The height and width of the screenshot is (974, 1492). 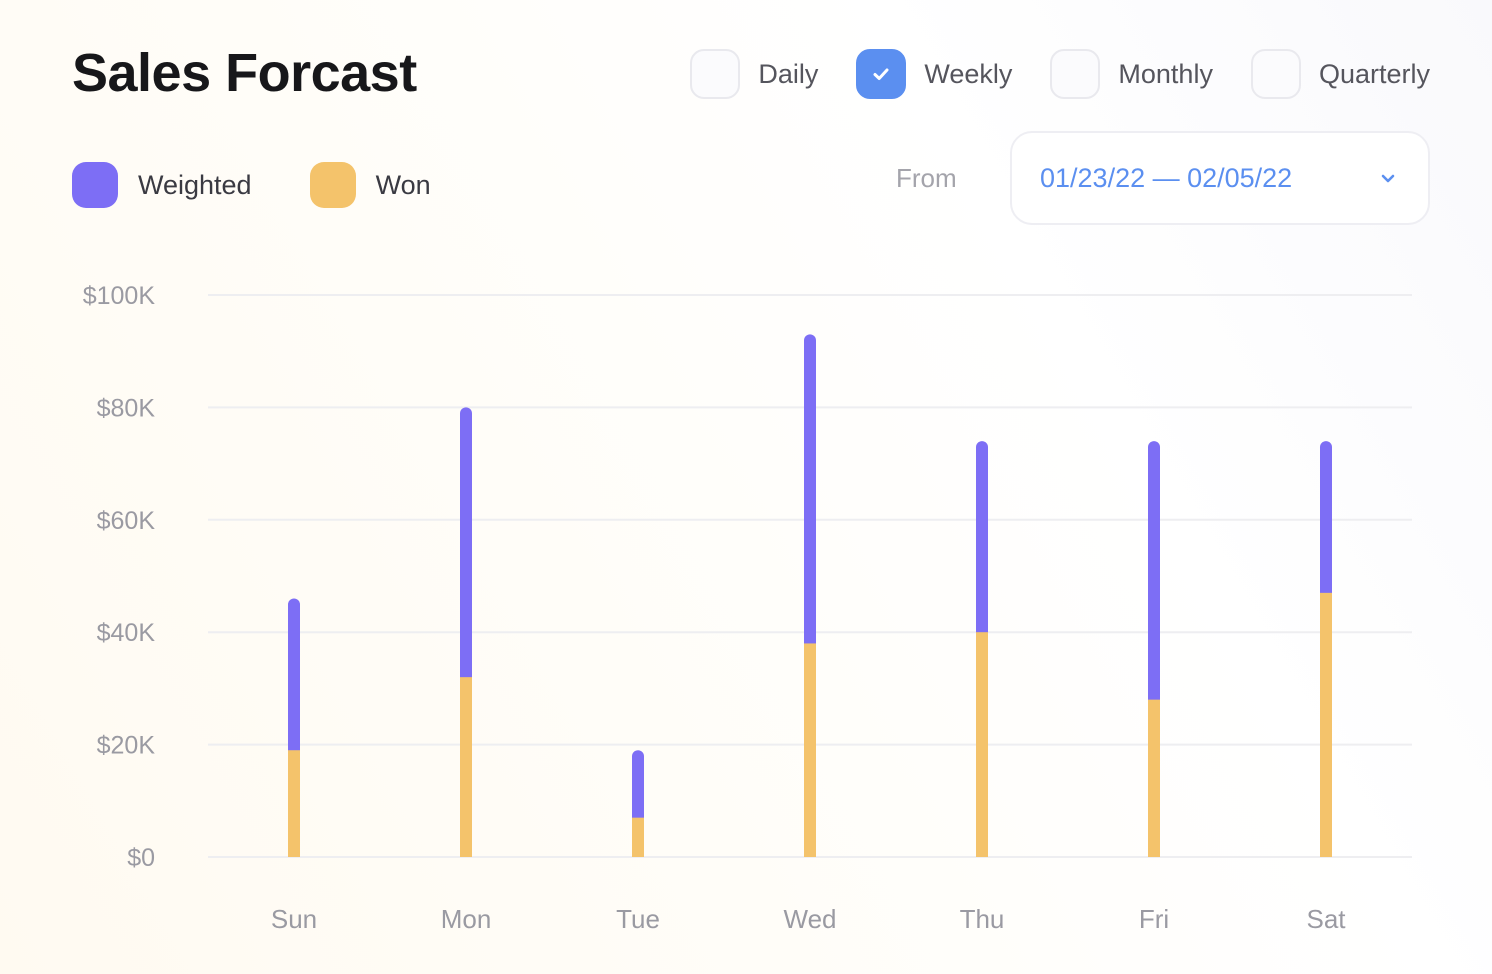 I want to click on x-tick-label: Thu, so click(x=982, y=919).